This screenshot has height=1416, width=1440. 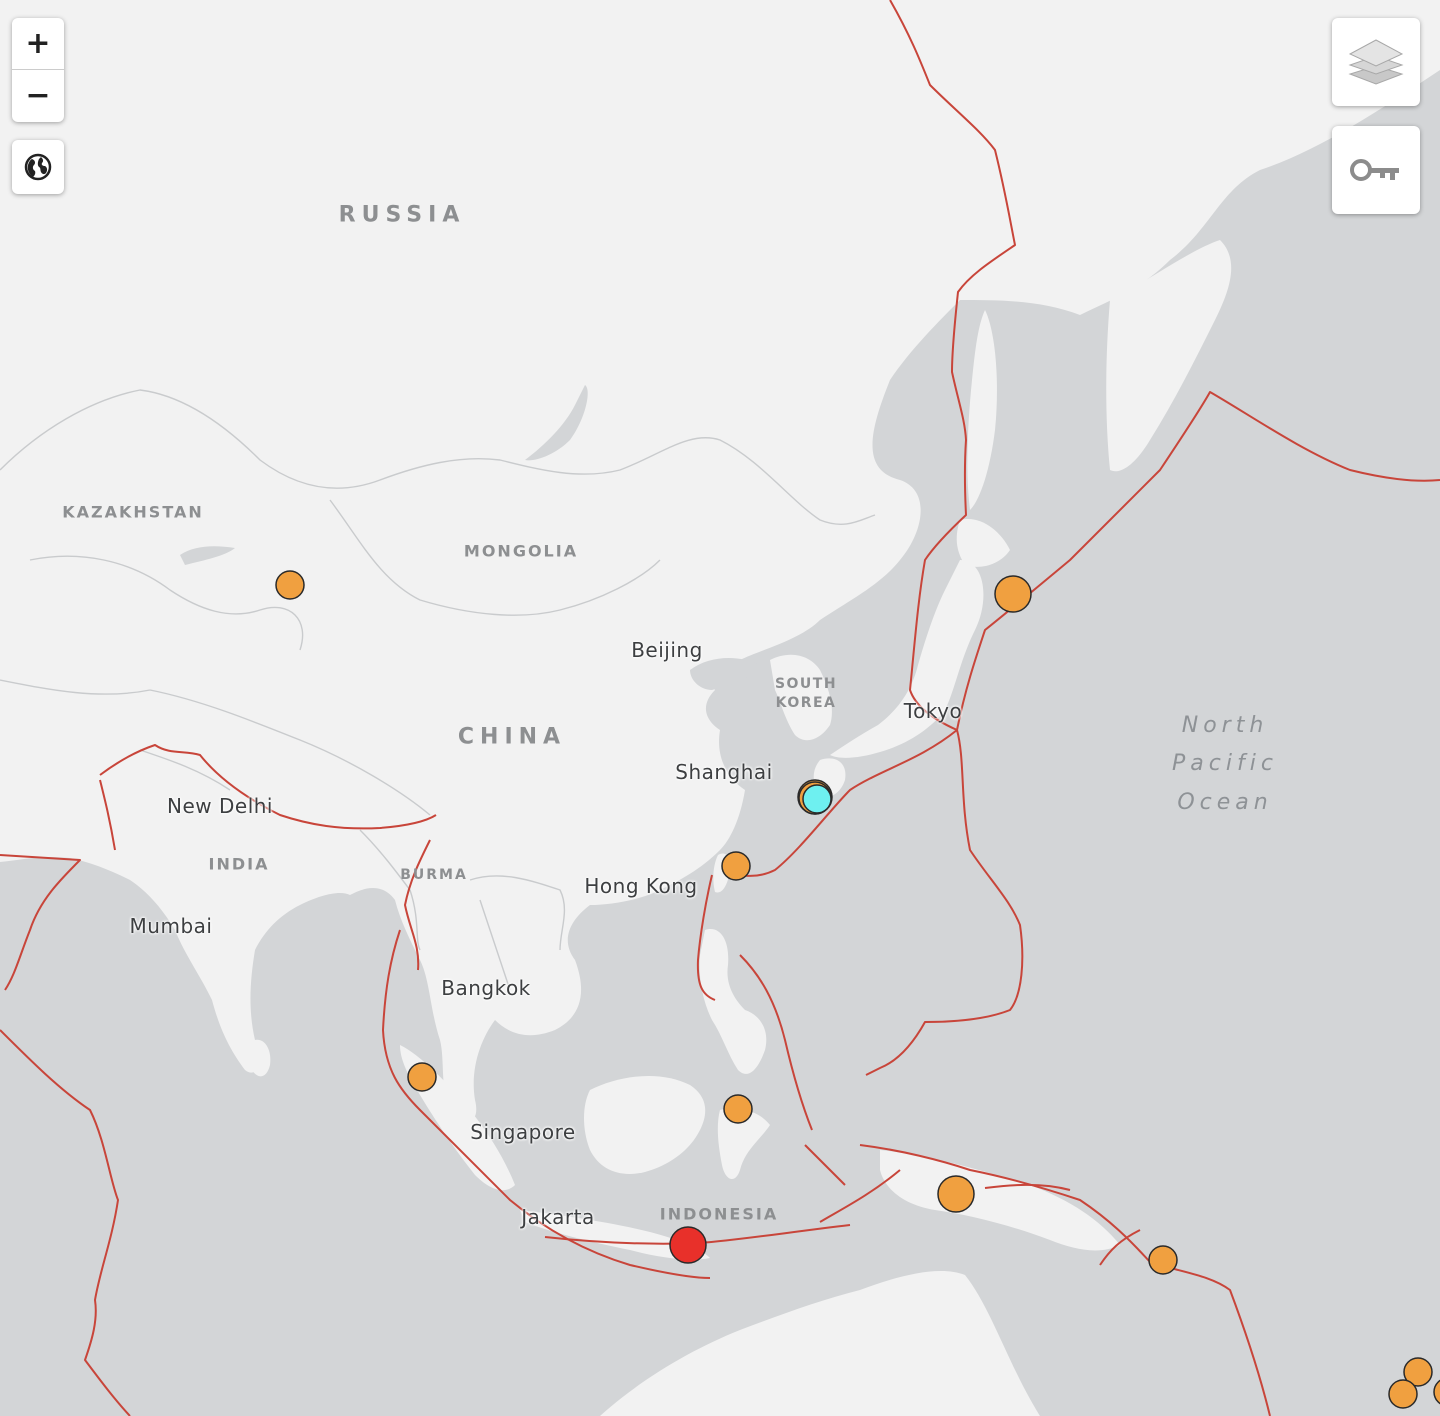 I want to click on key-icon, so click(x=1374, y=170).